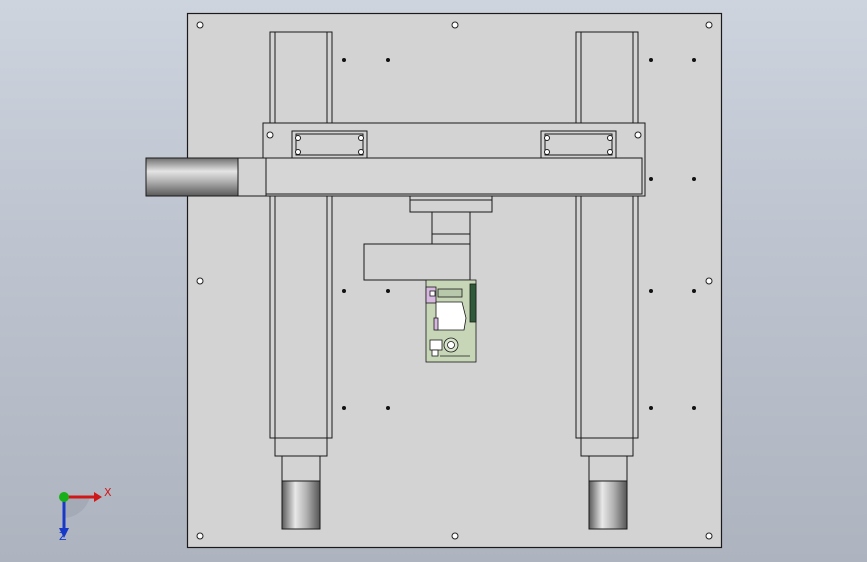  I want to click on z-axis-label: Z, so click(63, 536).